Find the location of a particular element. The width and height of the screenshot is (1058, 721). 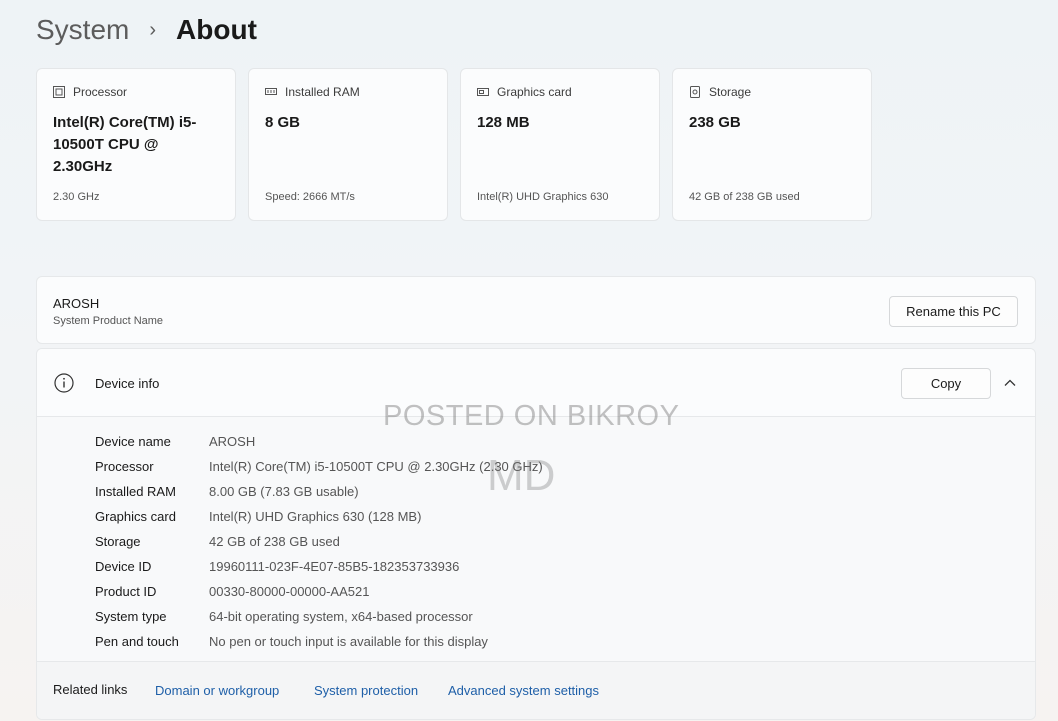

advanced-system-settings-link: Advanced system settings is located at coordinates (523, 690).